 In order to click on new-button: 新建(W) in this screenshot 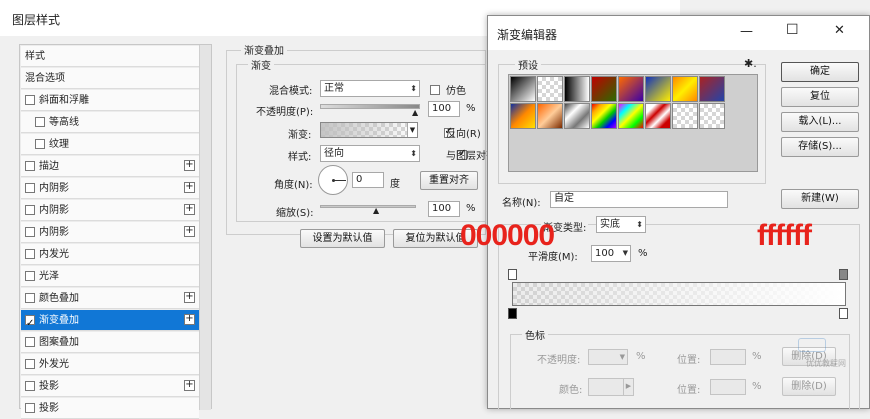, I will do `click(820, 199)`.